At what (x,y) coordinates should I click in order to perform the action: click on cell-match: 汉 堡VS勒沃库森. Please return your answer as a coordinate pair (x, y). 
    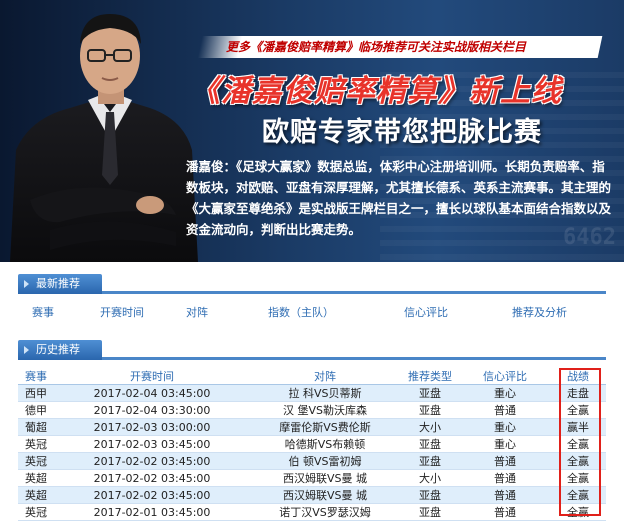
    Looking at the image, I should click on (325, 410).